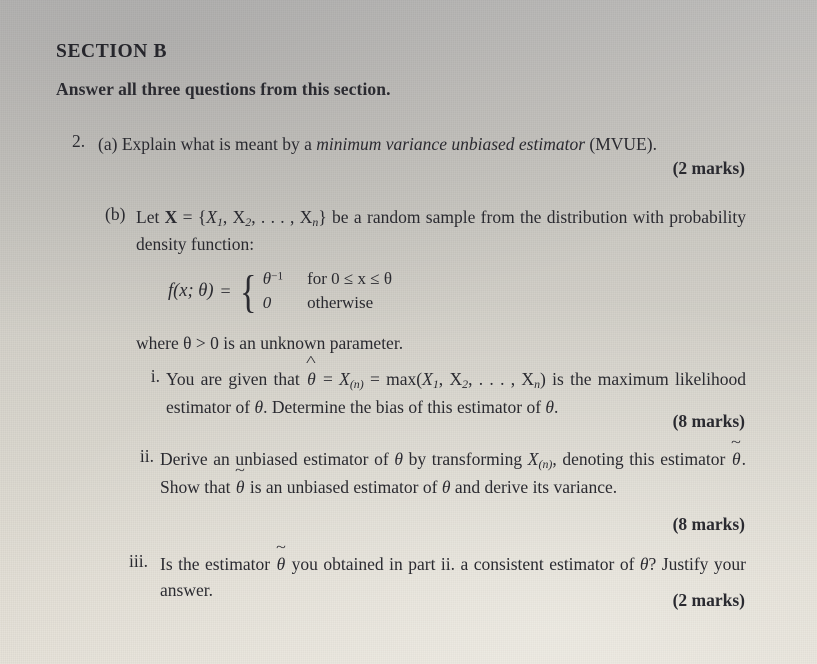 The image size is (817, 664). What do you see at coordinates (202, 217) in the screenshot?
I see `brace-open: {` at bounding box center [202, 217].